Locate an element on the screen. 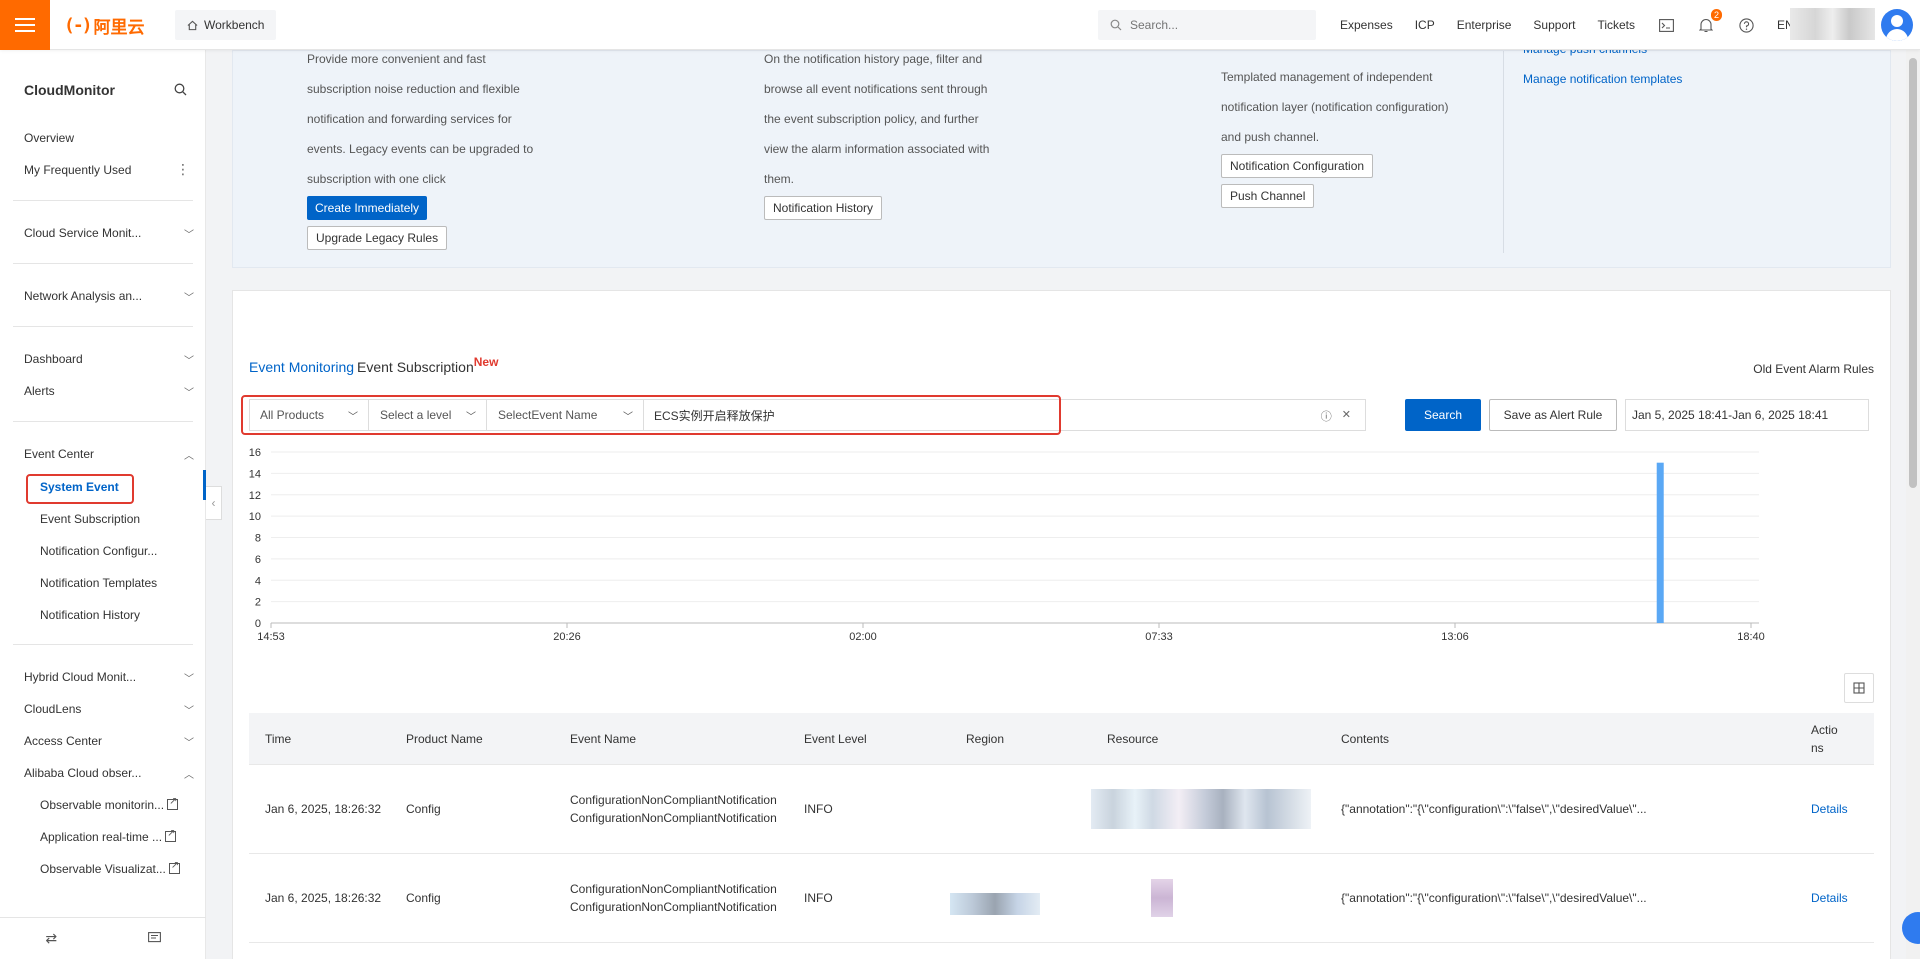 This screenshot has width=1920, height=959. sidebar-item-notification-templates: Notification Templates is located at coordinates (98, 583).